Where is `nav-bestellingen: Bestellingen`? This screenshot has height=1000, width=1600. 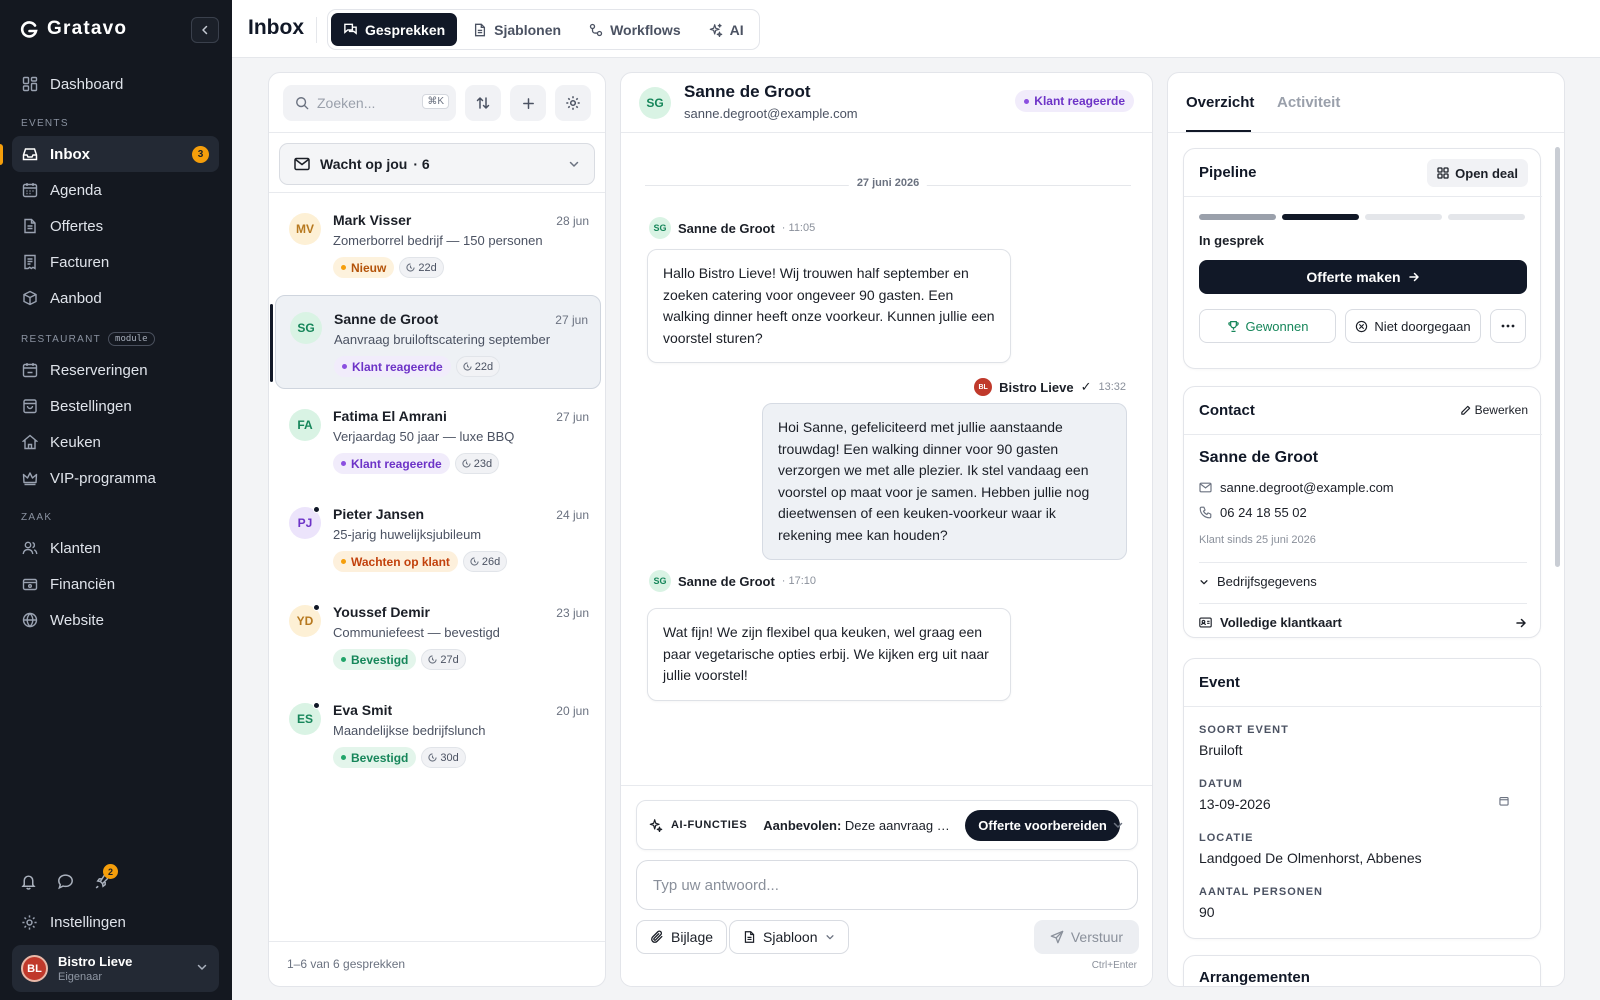 nav-bestellingen: Bestellingen is located at coordinates (115, 406).